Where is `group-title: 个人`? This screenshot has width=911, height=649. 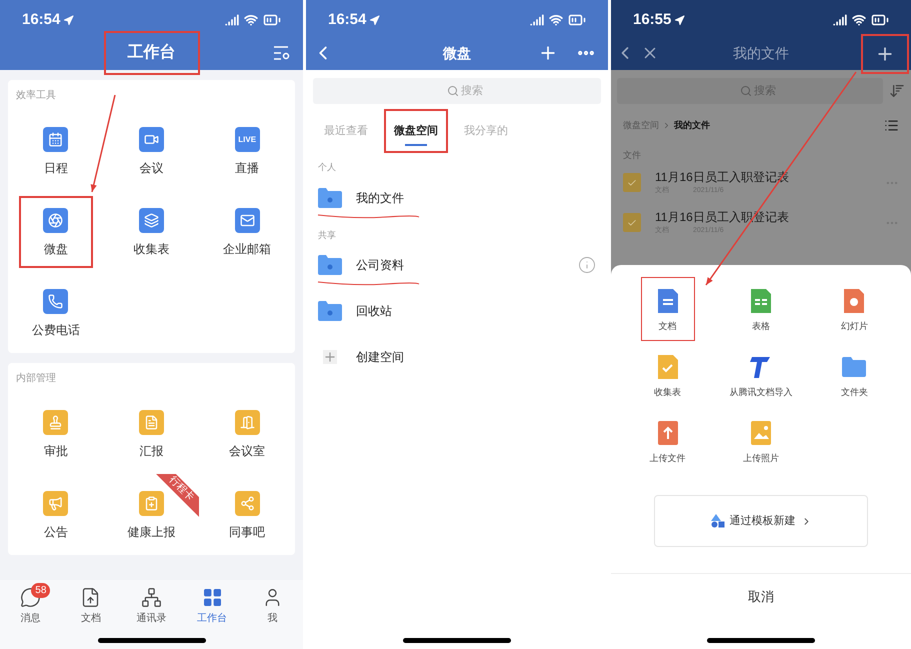
group-title: 个人 is located at coordinates (327, 167).